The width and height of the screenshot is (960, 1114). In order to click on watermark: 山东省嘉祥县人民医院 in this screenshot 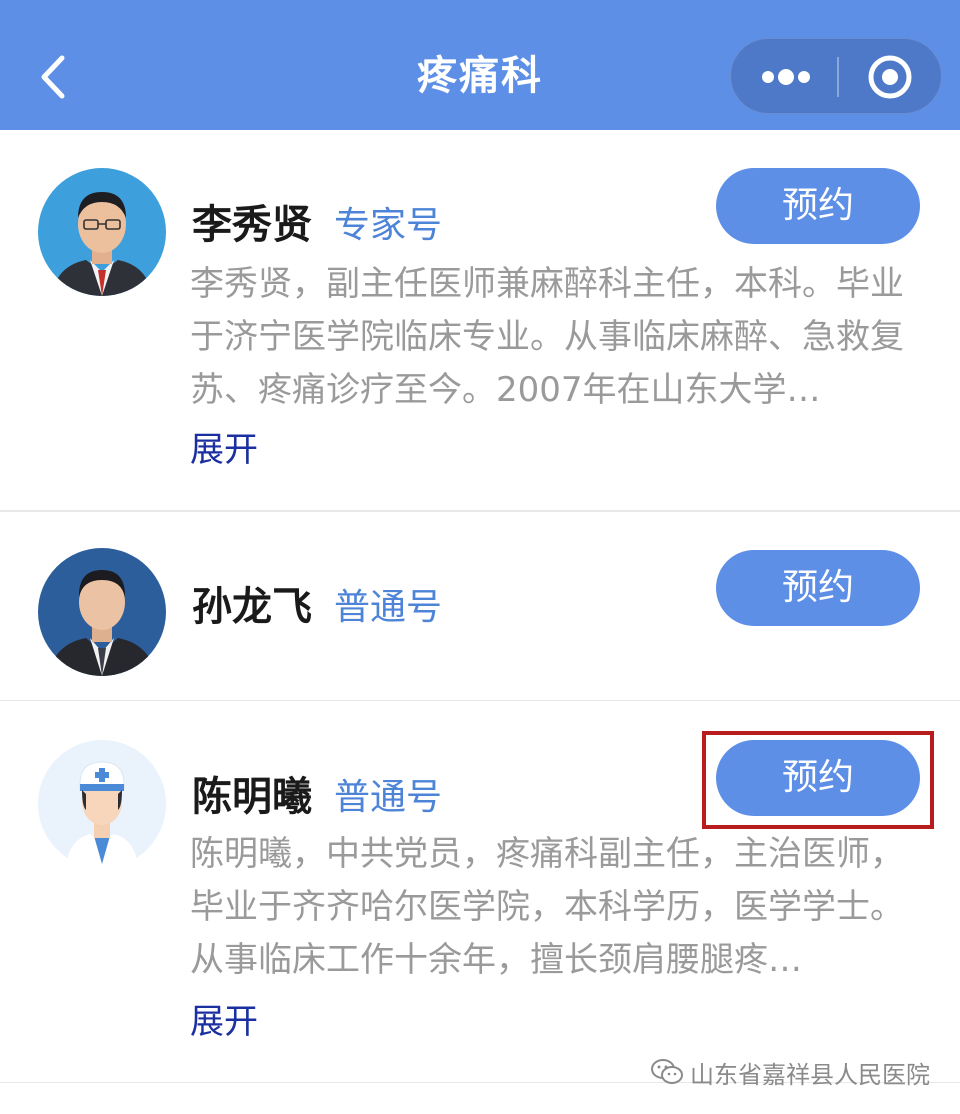, I will do `click(790, 1072)`.